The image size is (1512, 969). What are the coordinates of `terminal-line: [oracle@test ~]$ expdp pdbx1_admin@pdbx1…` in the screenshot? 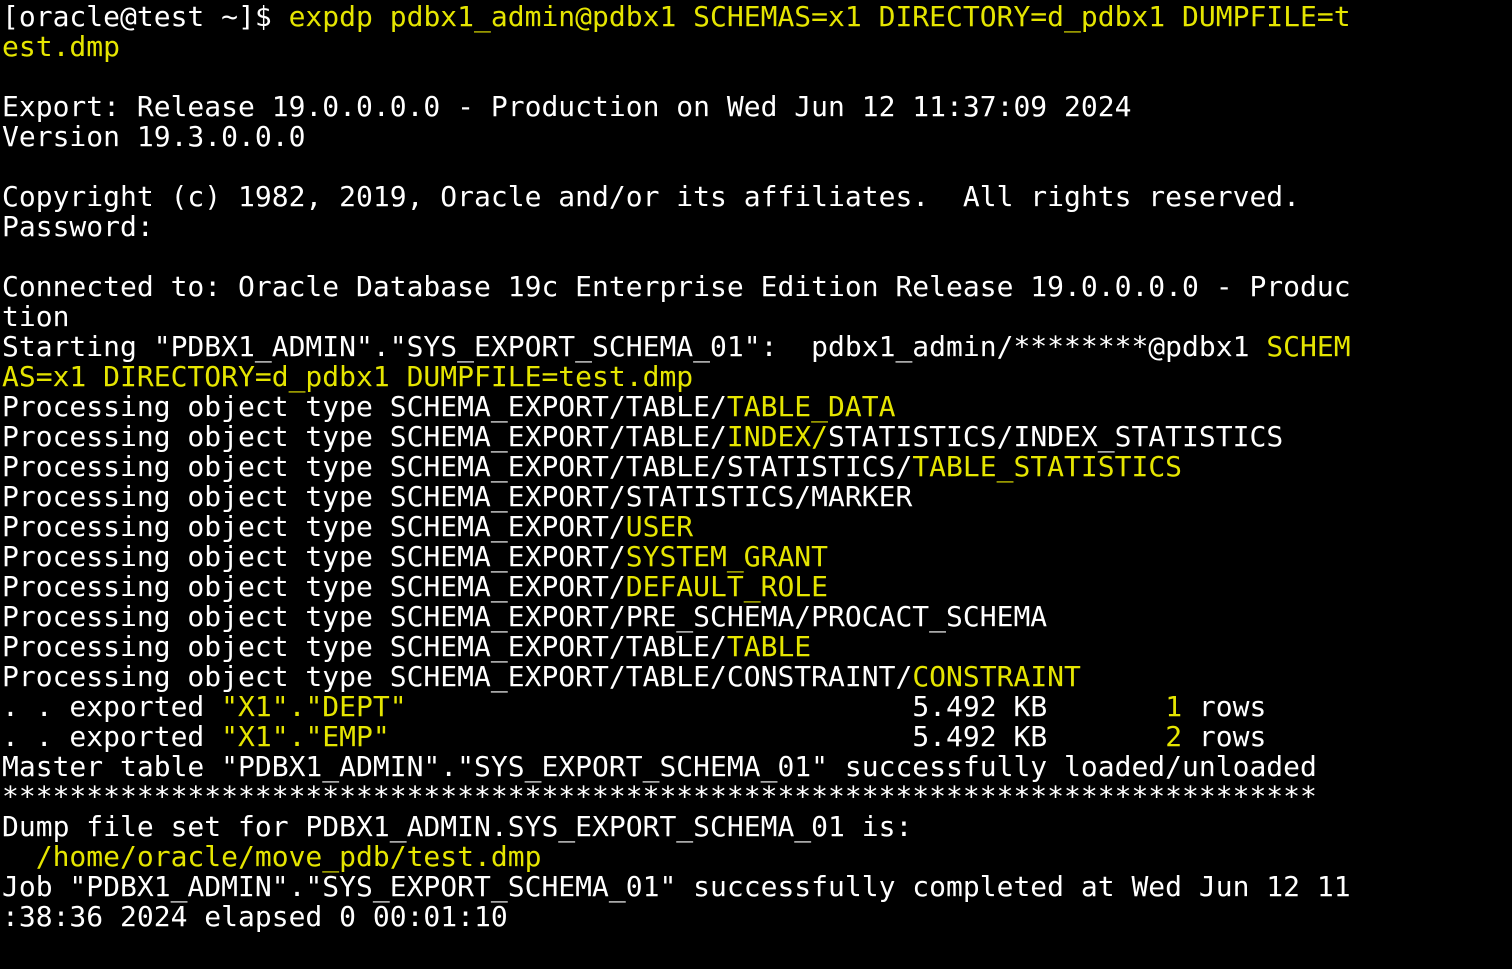 It's located at (757, 17).